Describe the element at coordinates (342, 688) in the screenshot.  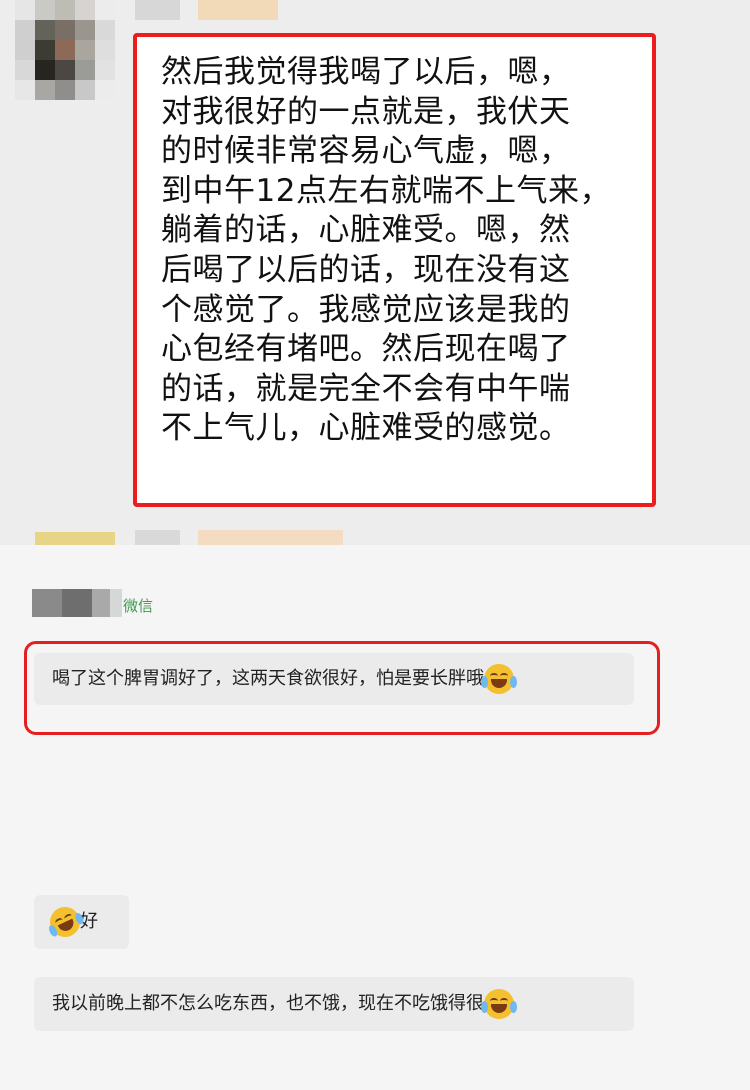
I see `highlight-frame` at that location.